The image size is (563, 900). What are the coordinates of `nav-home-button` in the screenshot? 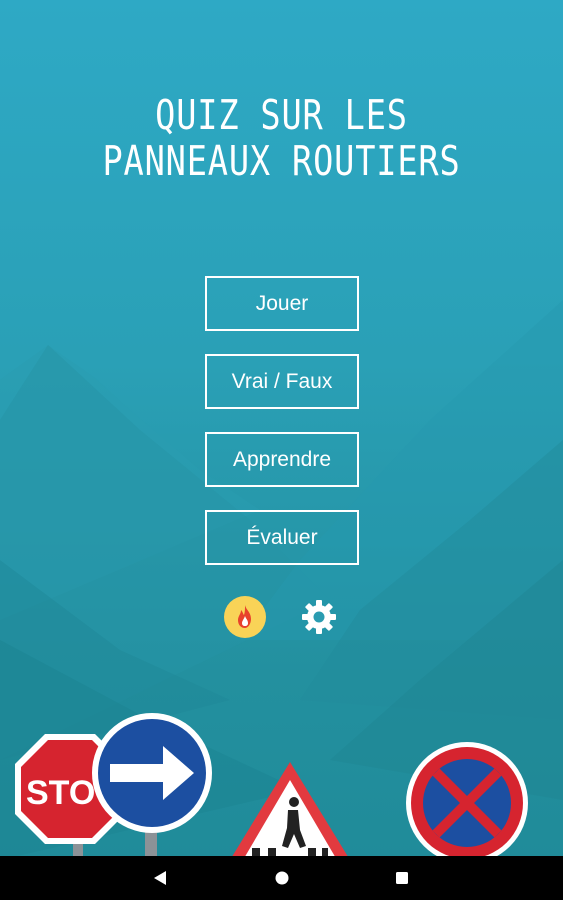 It's located at (282, 878).